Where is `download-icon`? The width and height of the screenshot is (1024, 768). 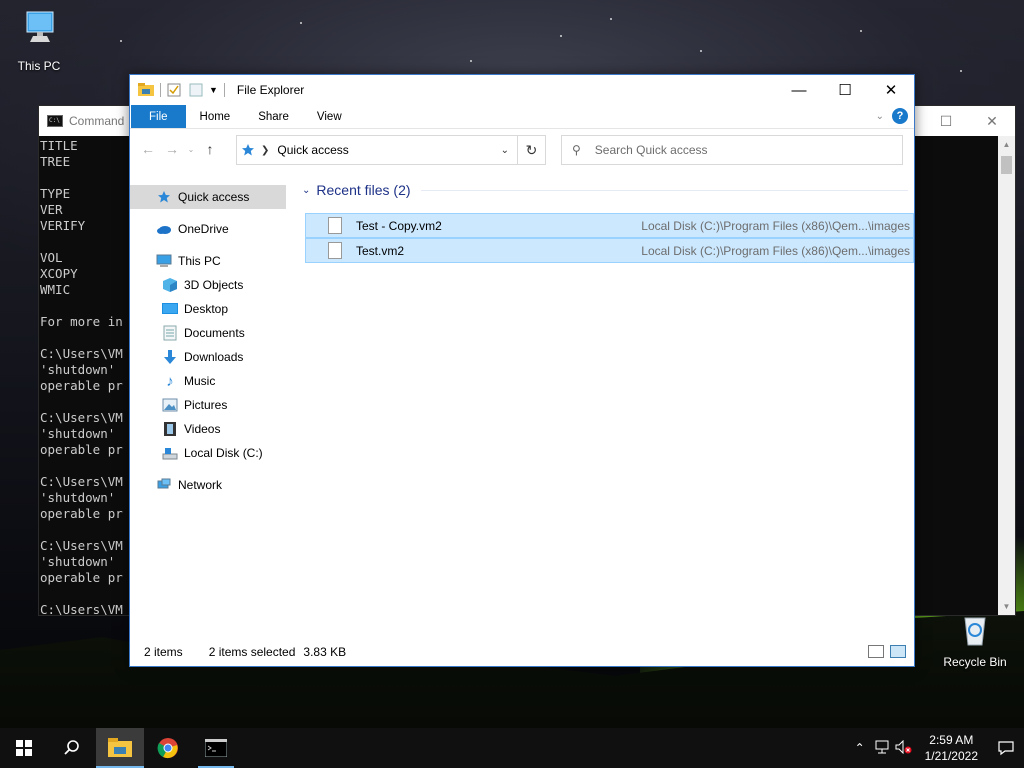
download-icon is located at coordinates (170, 357).